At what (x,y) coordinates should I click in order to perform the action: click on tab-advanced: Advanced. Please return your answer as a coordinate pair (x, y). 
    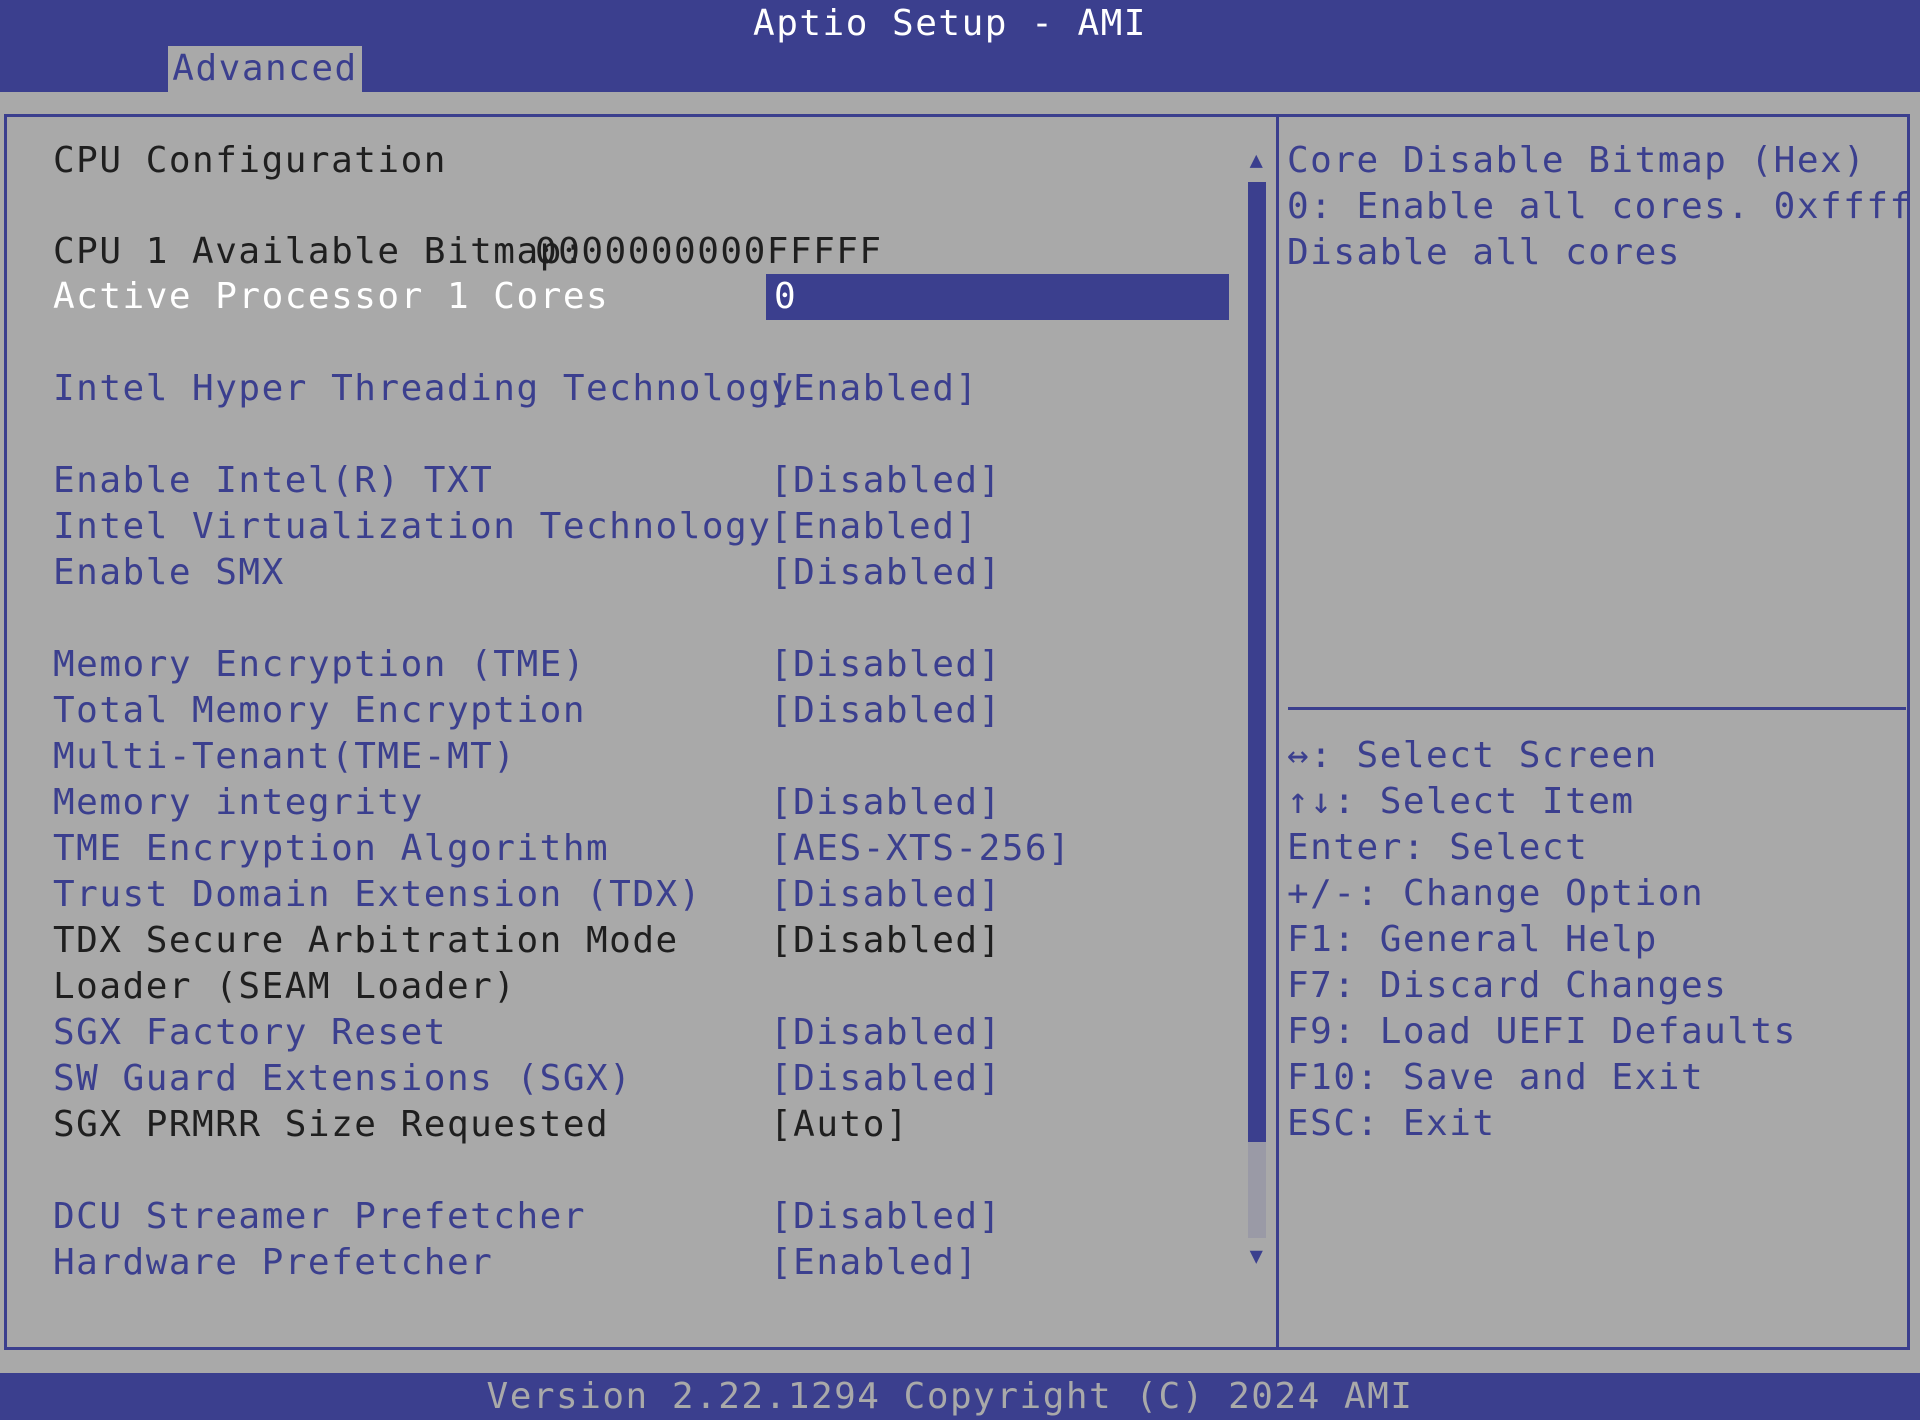
    Looking at the image, I should click on (265, 69).